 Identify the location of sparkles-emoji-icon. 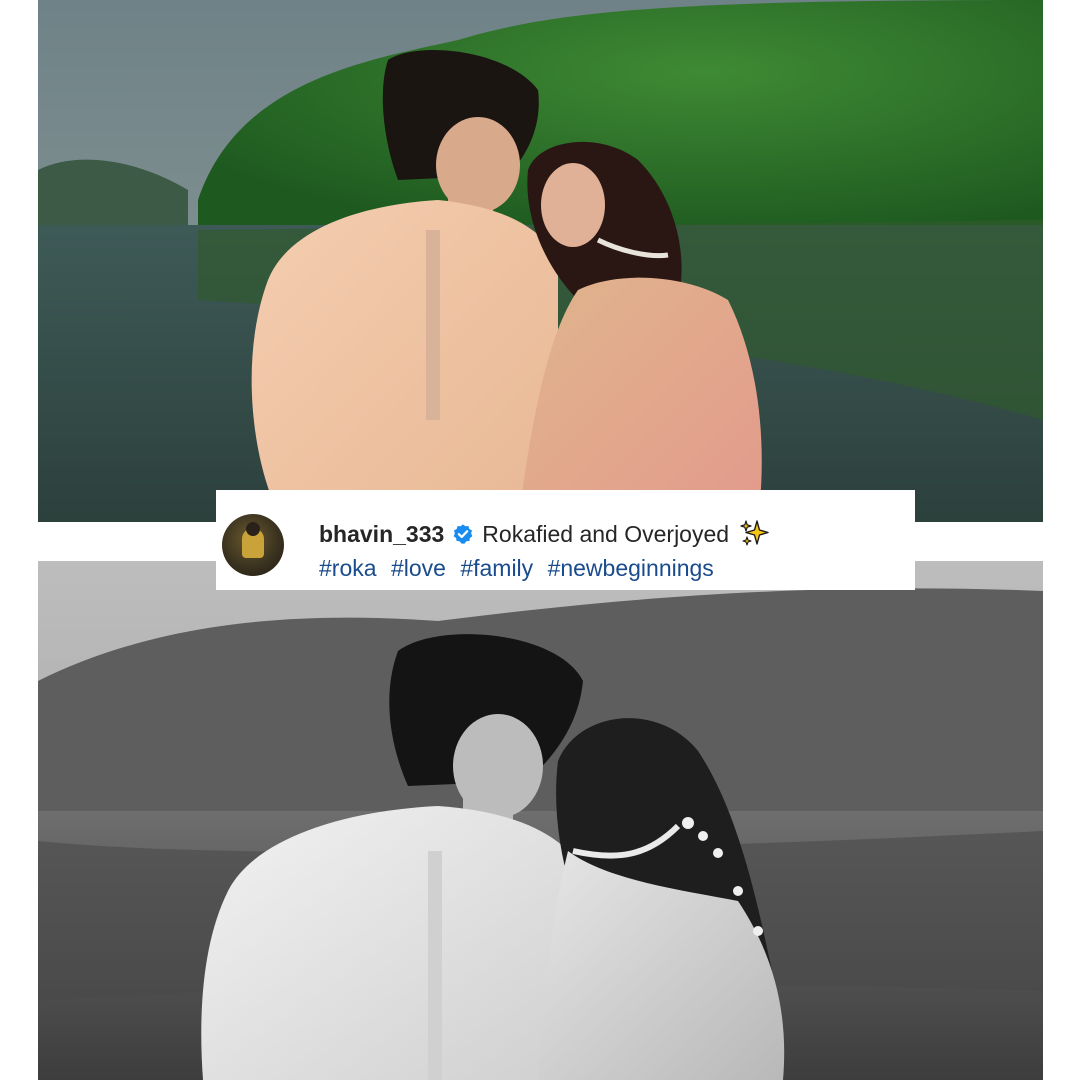
(755, 534).